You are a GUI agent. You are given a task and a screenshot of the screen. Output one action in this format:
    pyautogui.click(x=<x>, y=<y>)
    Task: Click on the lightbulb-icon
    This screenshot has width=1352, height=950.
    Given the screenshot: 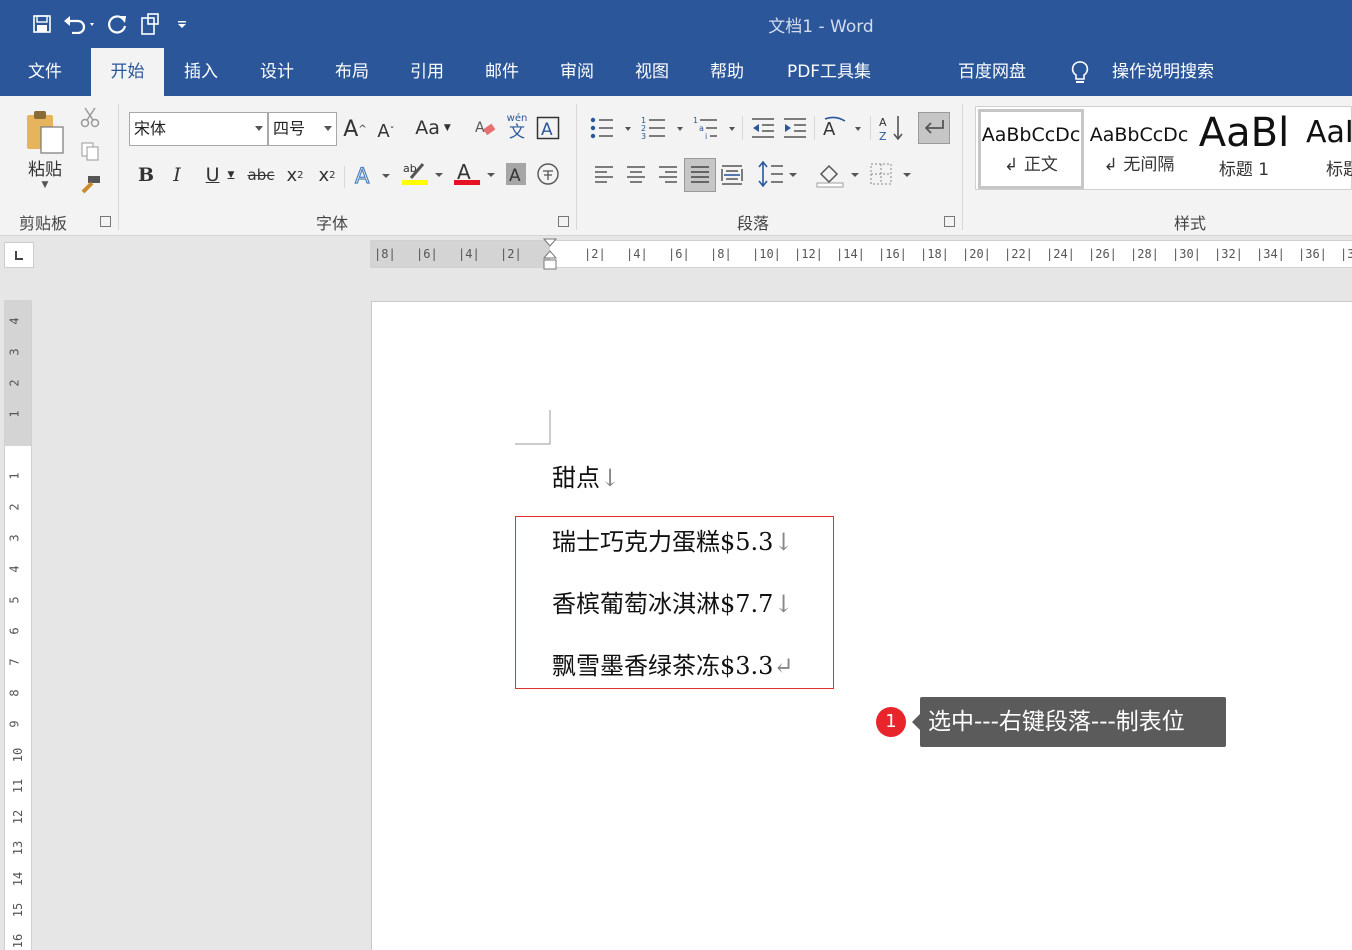 What is the action you would take?
    pyautogui.click(x=1080, y=75)
    